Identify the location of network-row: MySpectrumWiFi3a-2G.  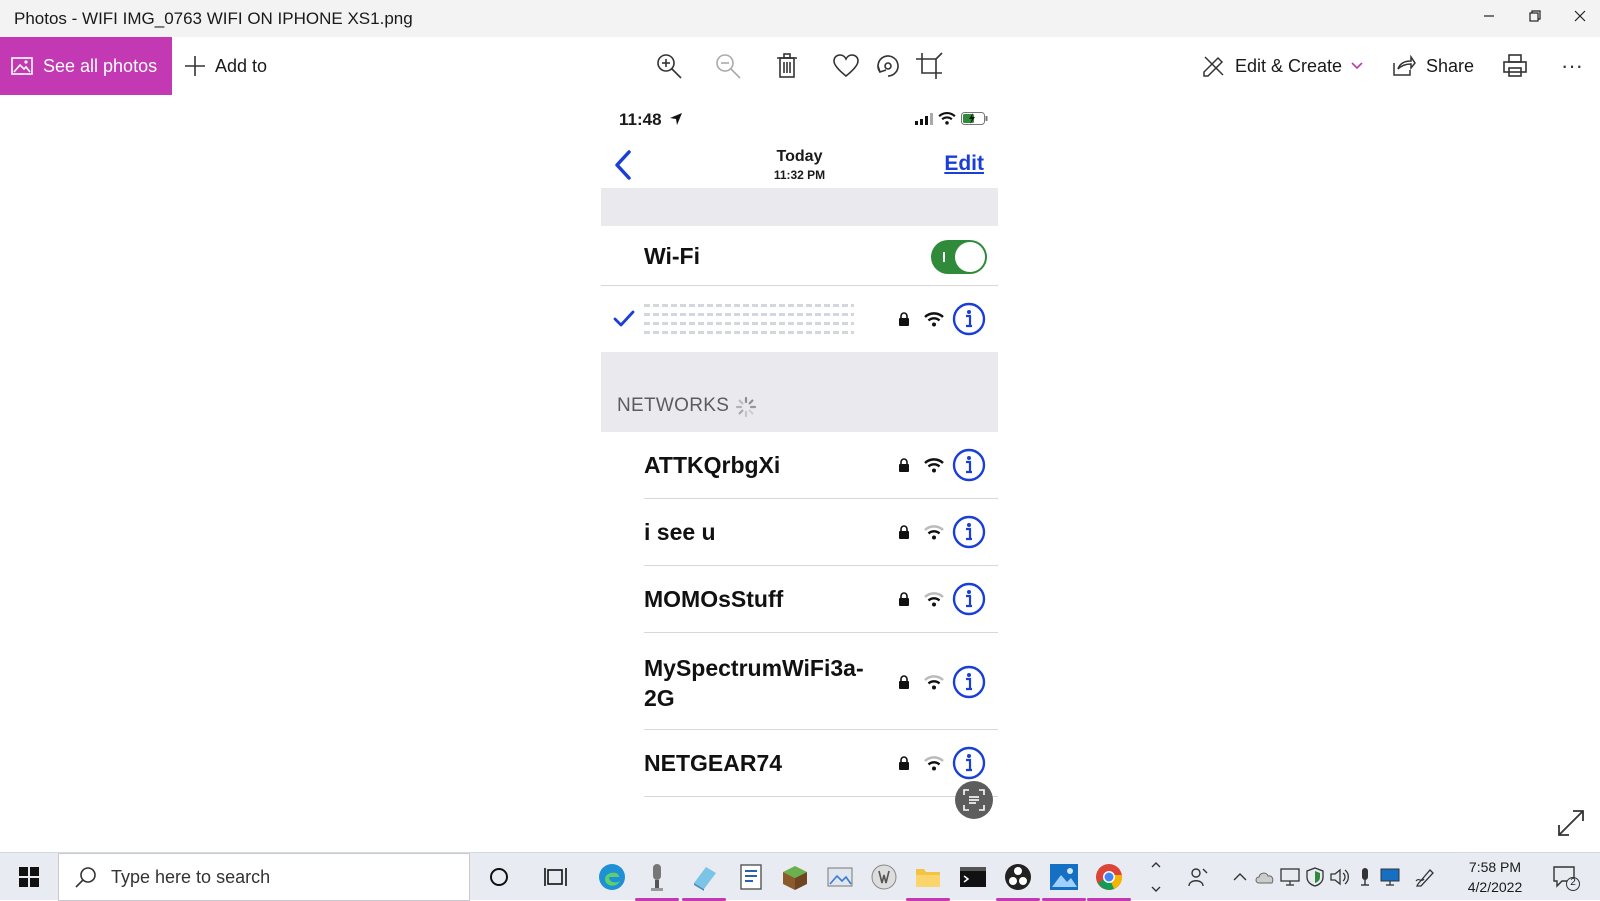
(799, 681).